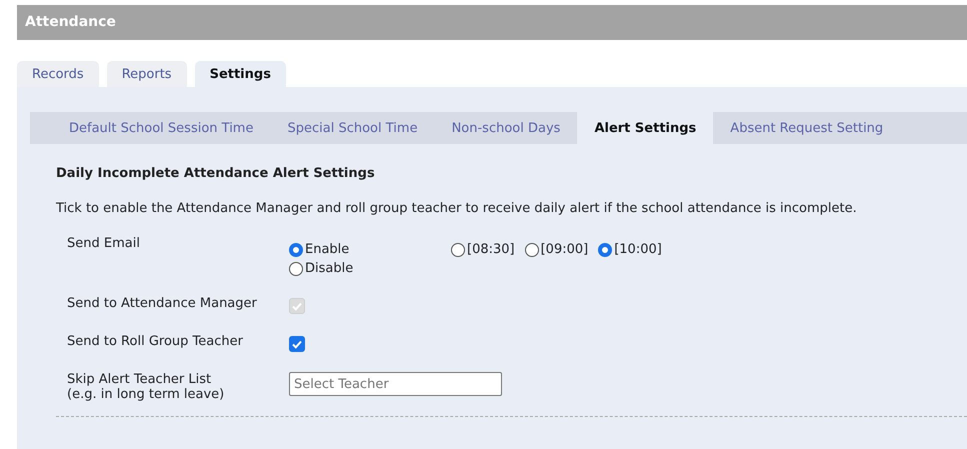 This screenshot has height=449, width=967. I want to click on field-note: (e.g. in long term leave), so click(146, 394).